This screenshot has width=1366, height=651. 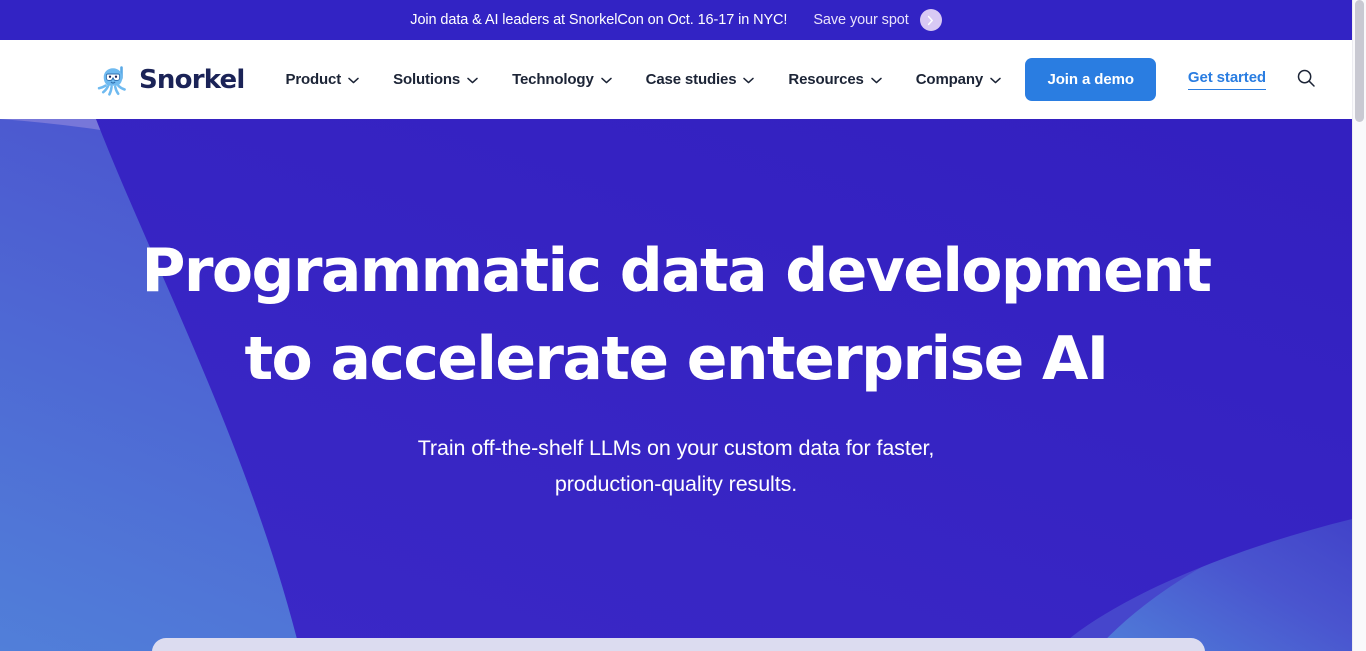 I want to click on header-actions: Join a demo Get started, so click(x=1171, y=79).